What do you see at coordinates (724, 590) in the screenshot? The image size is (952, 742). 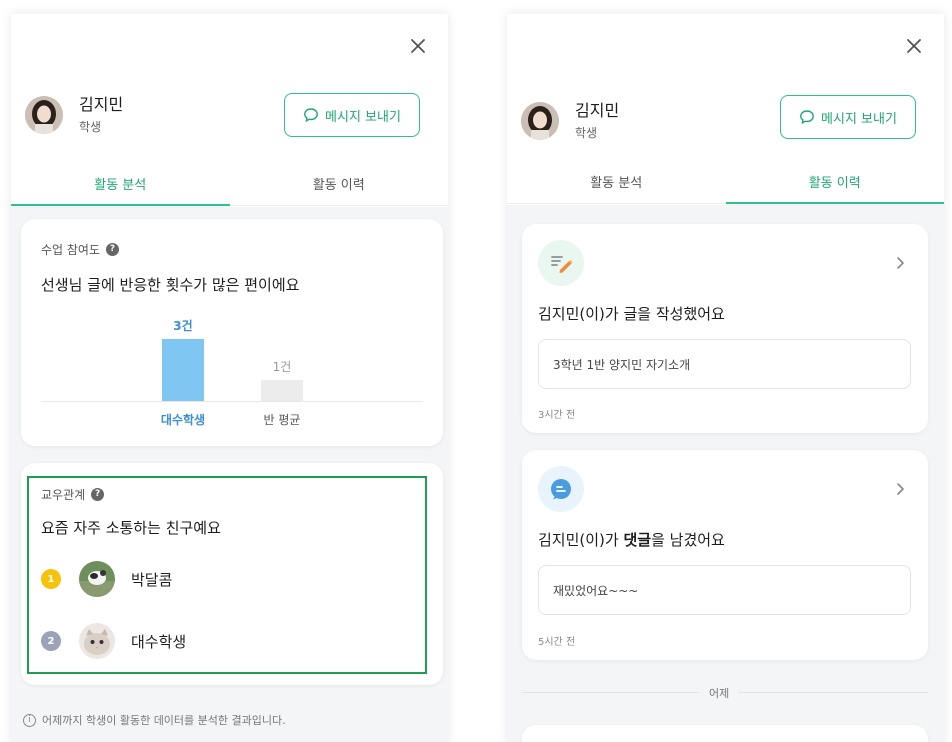 I see `activity-content: 재밌었어요~~~` at bounding box center [724, 590].